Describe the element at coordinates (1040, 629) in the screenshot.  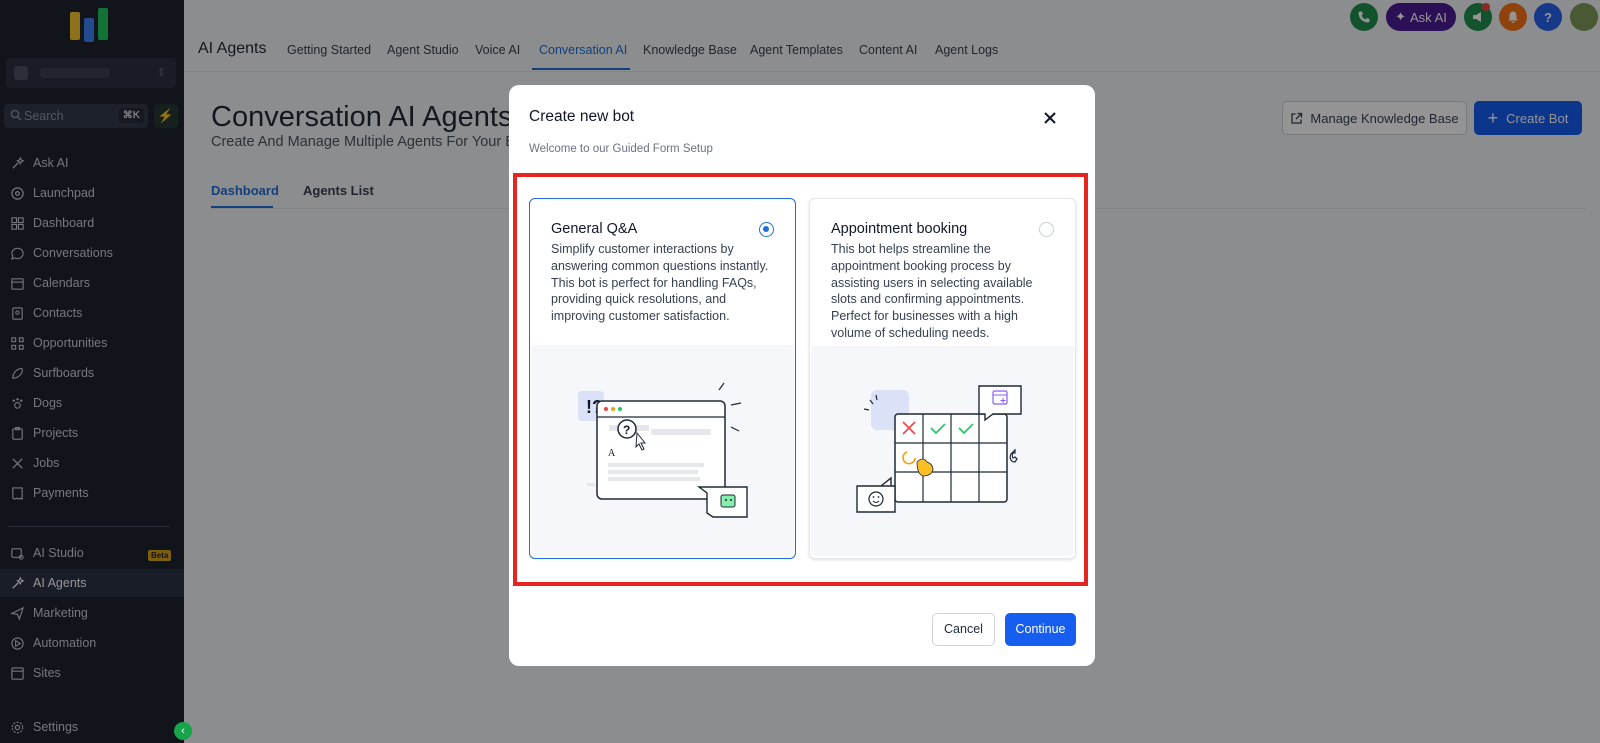
I see `continue-button: Continue` at that location.